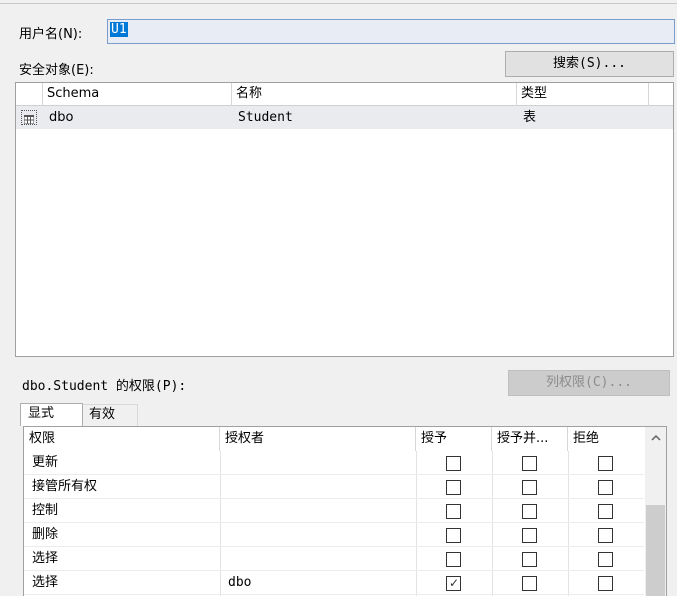 This screenshot has height=596, width=677. I want to click on grant-checkbox: ✓, so click(453, 583).